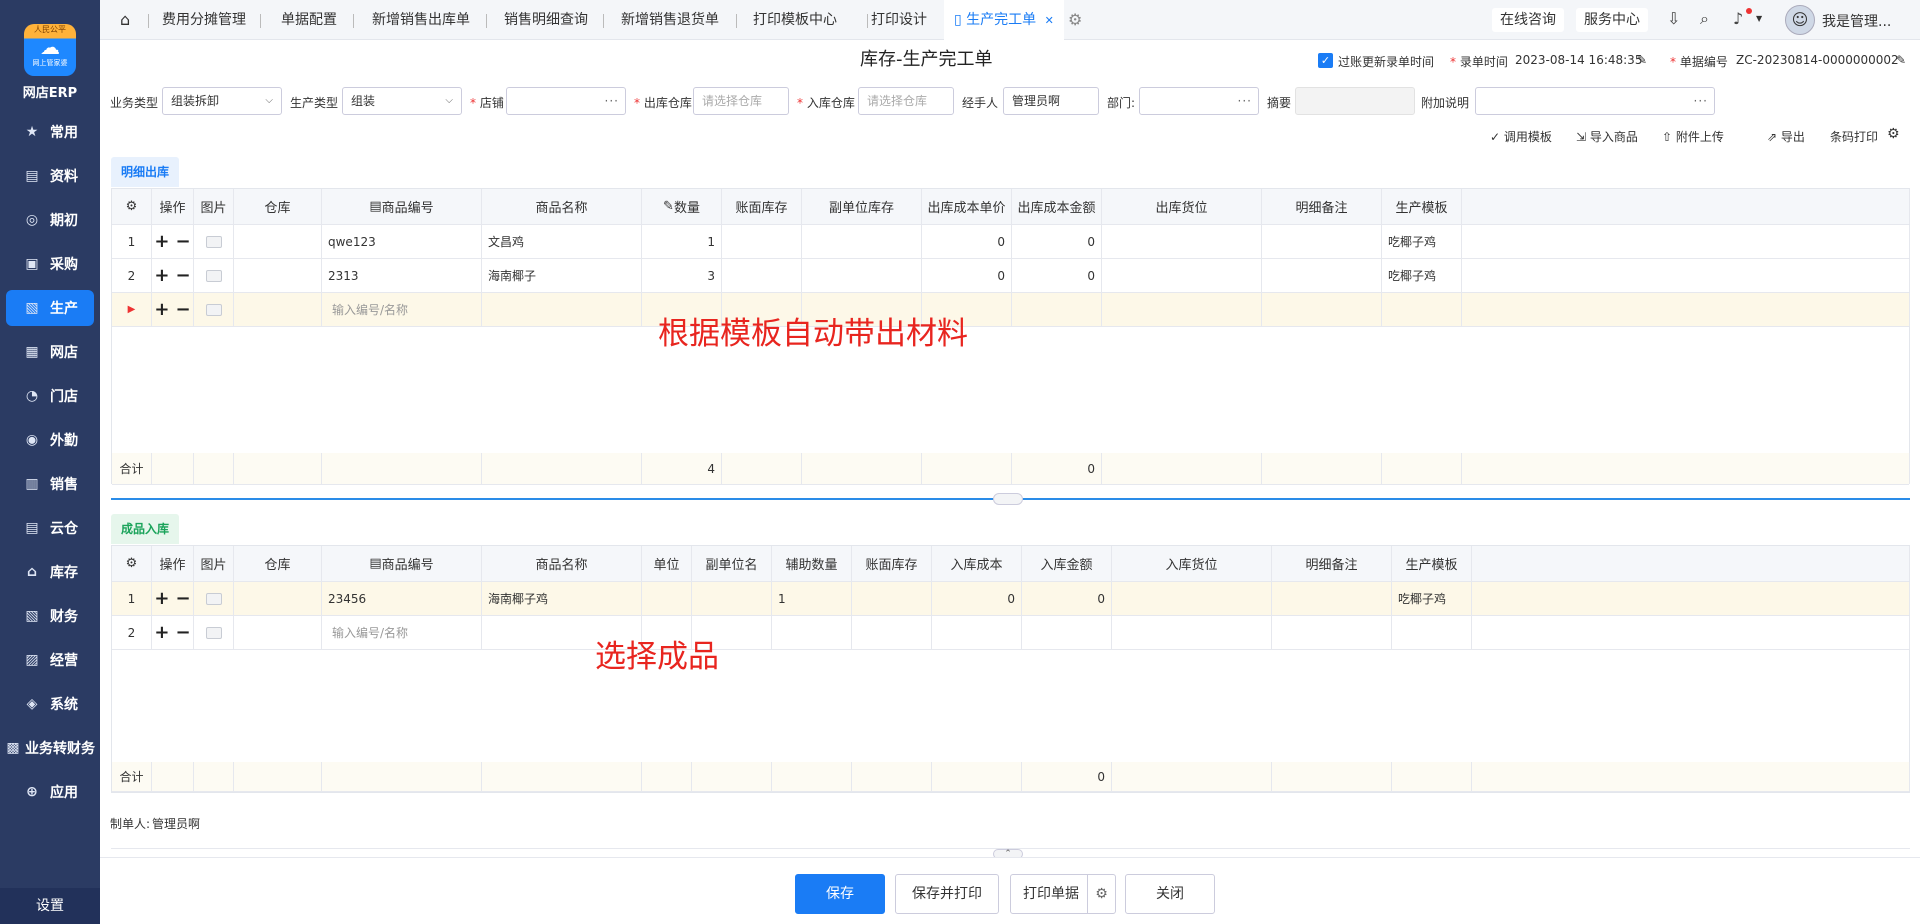  Describe the element at coordinates (670, 20) in the screenshot. I see `tab-new-sales-return: 新增销售退货单` at that location.